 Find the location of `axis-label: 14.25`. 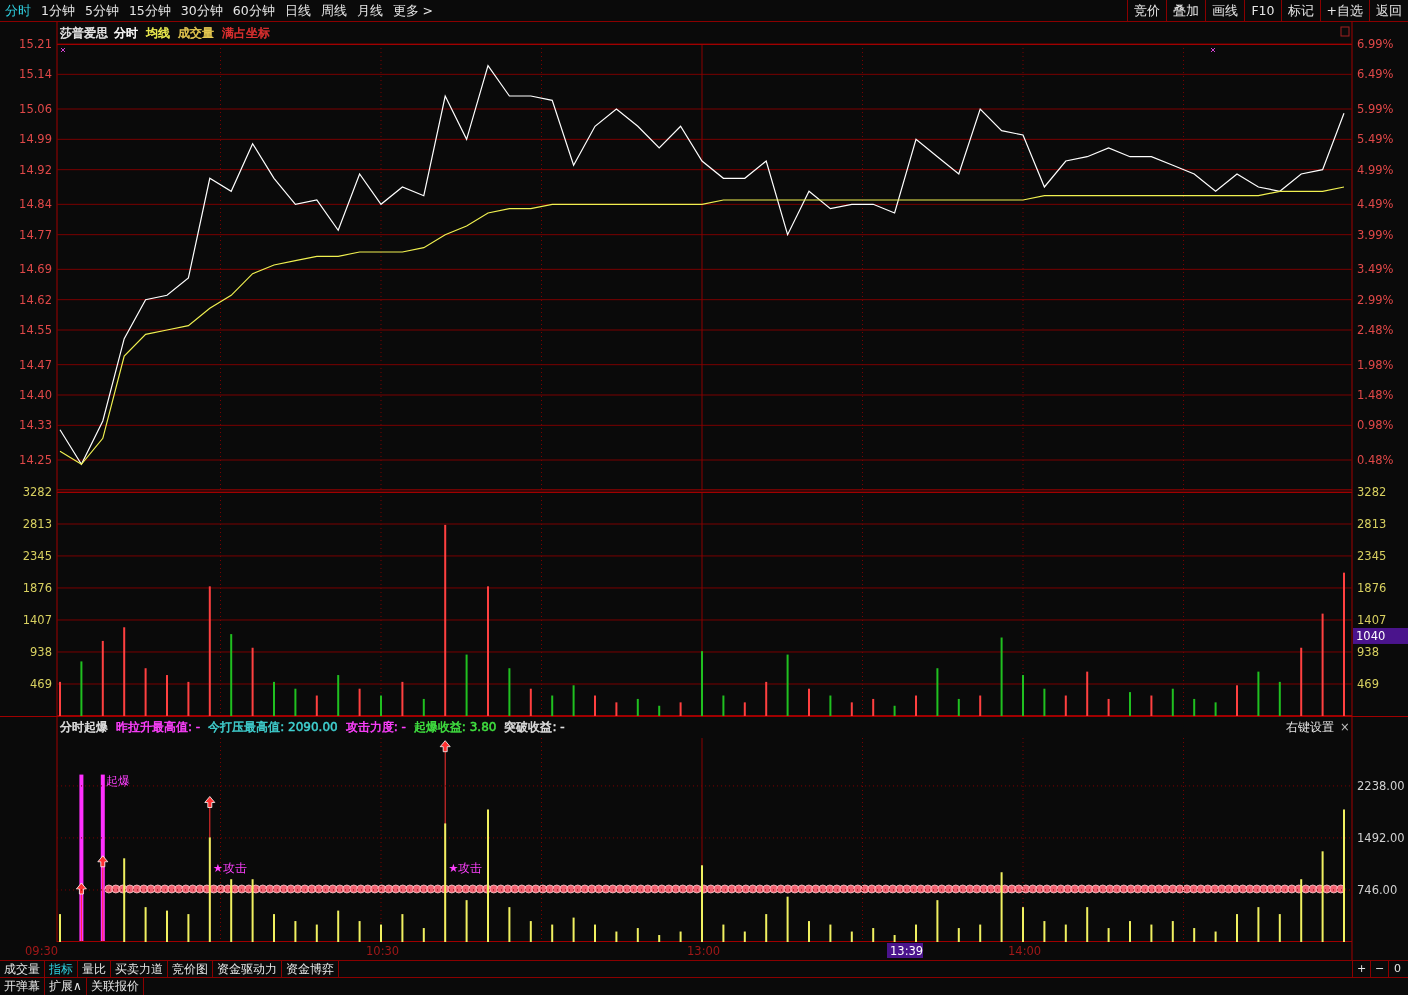

axis-label: 14.25 is located at coordinates (35, 460).